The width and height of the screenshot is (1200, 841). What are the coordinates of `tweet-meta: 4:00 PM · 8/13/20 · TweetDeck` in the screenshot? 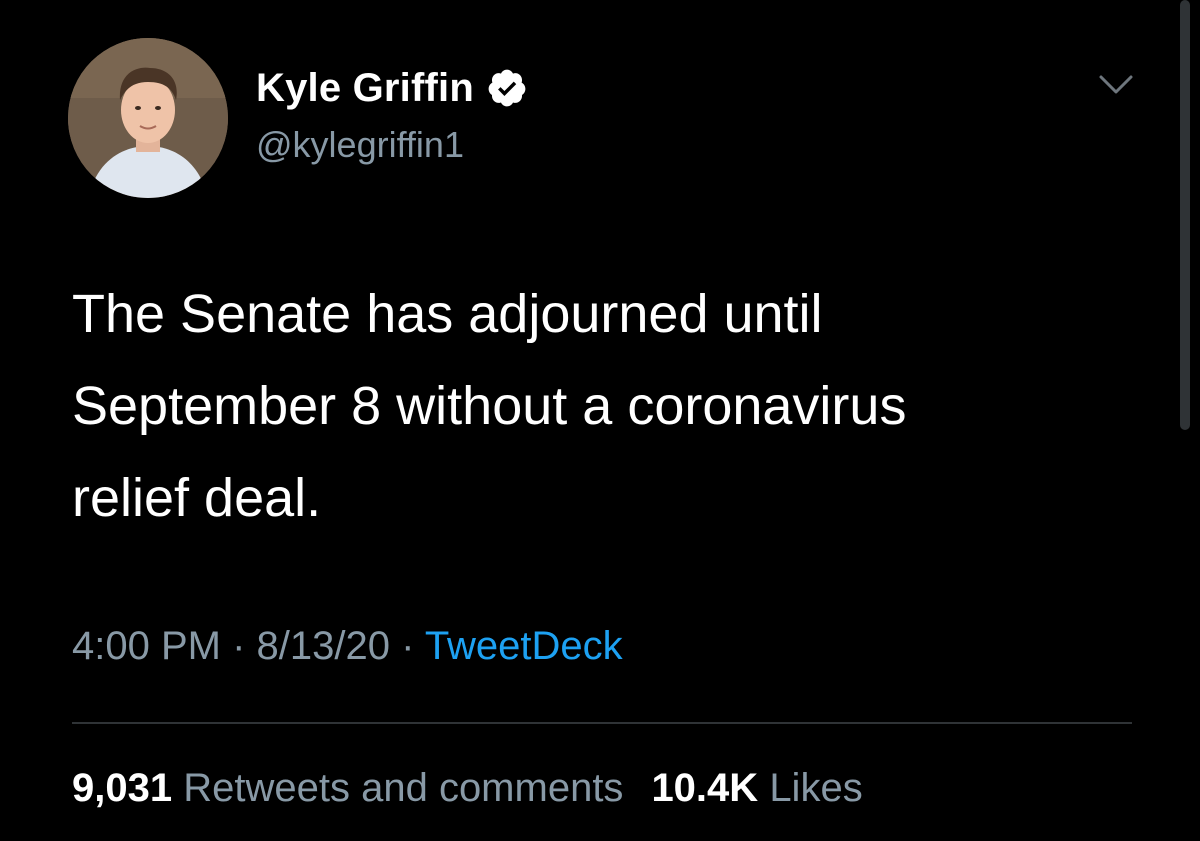 It's located at (347, 646).